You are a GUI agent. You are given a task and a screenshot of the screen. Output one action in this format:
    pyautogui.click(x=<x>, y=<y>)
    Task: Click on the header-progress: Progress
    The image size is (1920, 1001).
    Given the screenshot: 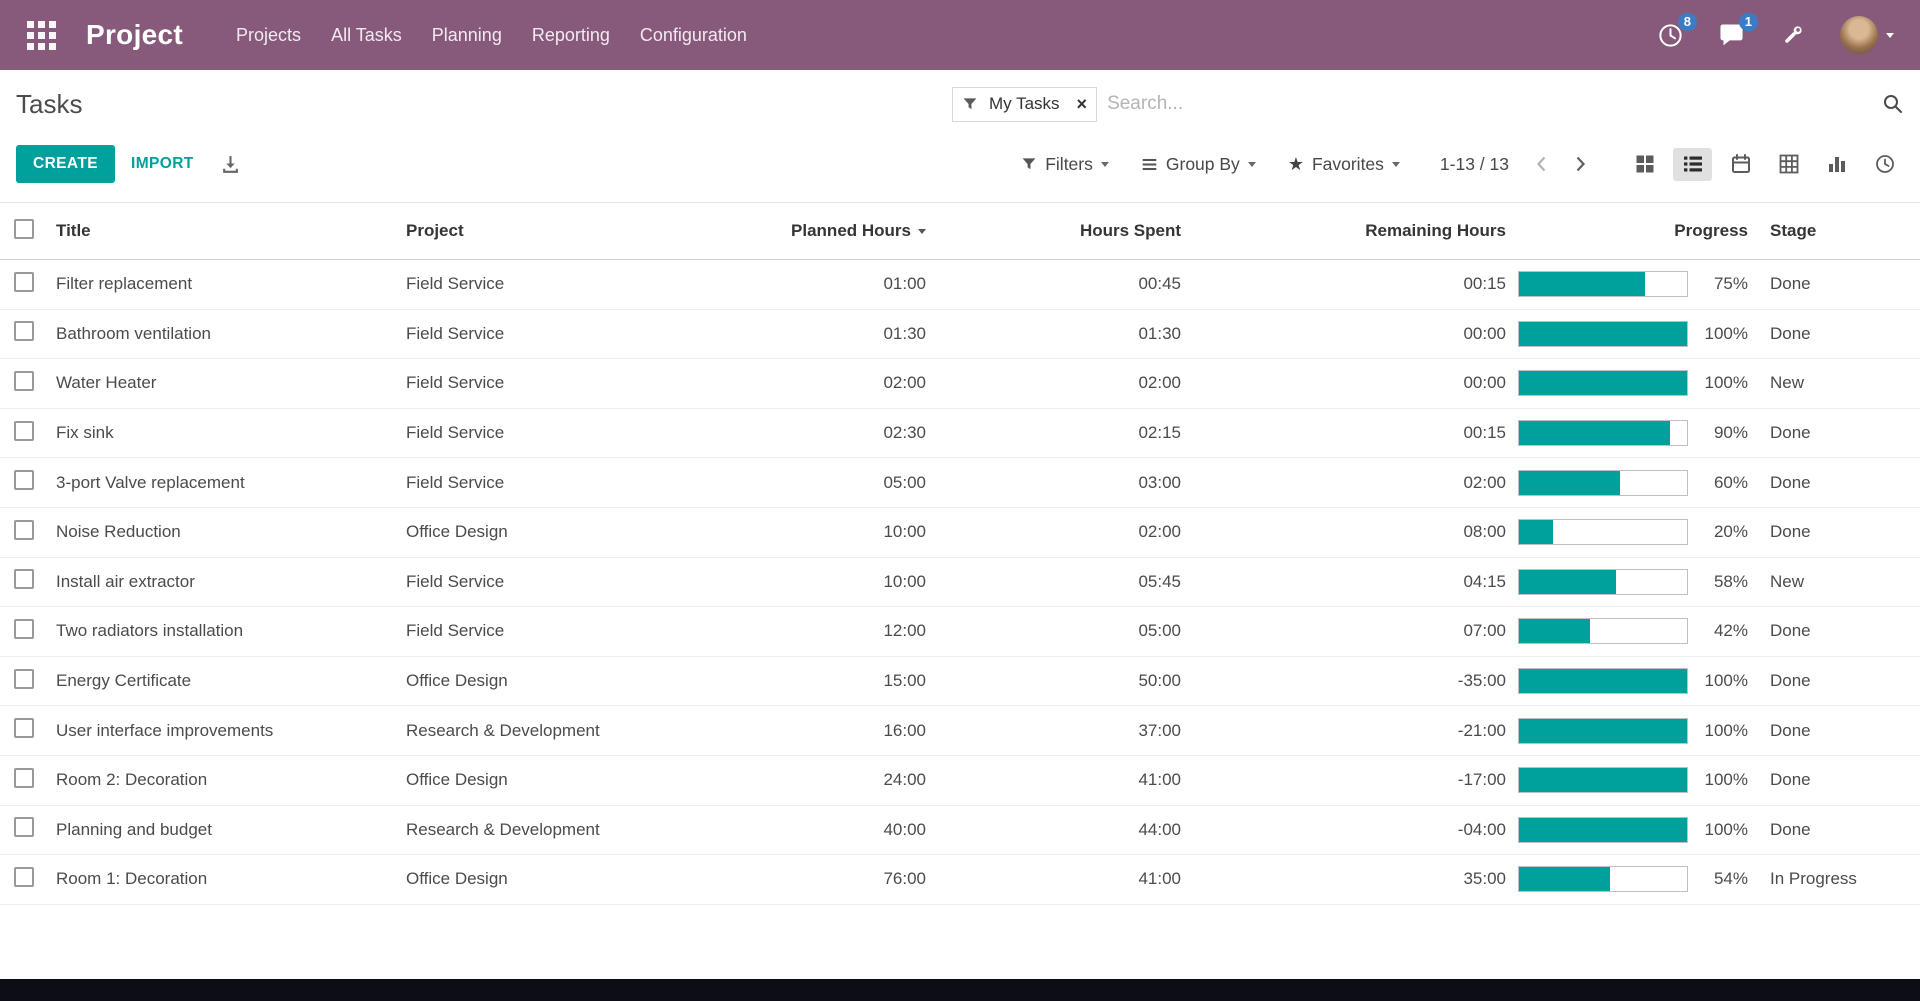 What is the action you would take?
    pyautogui.click(x=1631, y=231)
    